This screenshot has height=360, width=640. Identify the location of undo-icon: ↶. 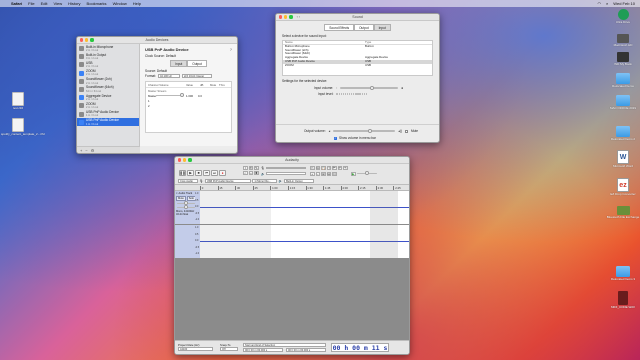
(339, 168).